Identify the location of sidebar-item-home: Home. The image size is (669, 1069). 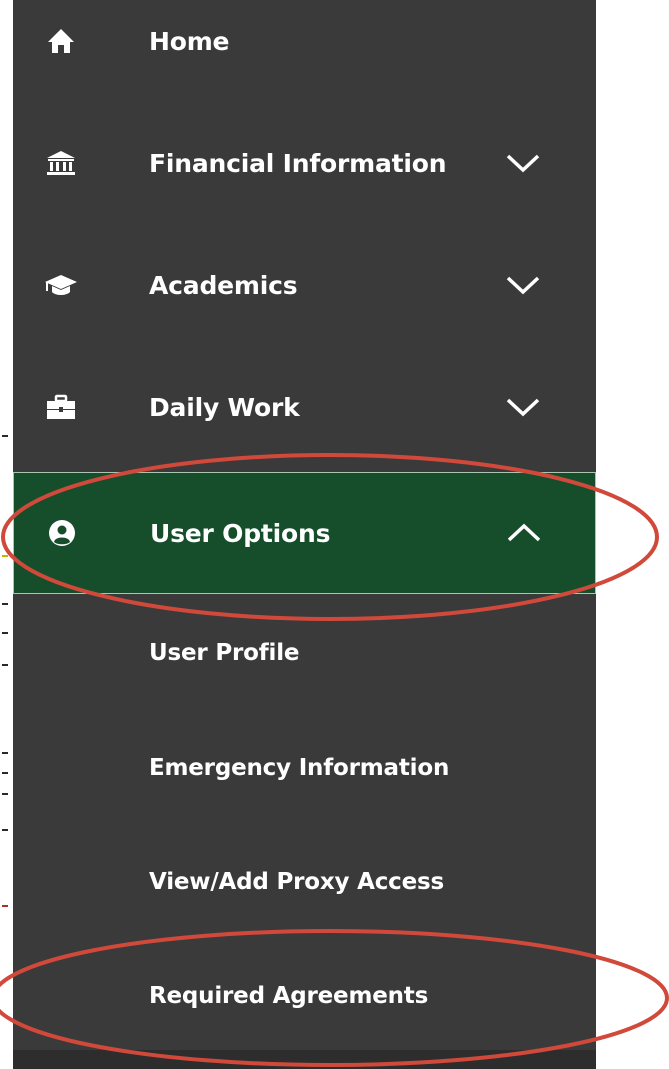
(304, 51).